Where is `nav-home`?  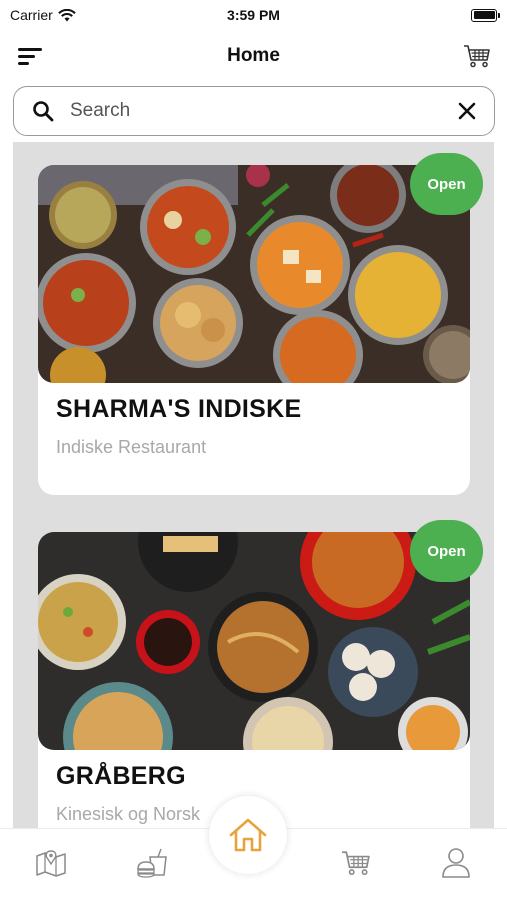
nav-home is located at coordinates (248, 835).